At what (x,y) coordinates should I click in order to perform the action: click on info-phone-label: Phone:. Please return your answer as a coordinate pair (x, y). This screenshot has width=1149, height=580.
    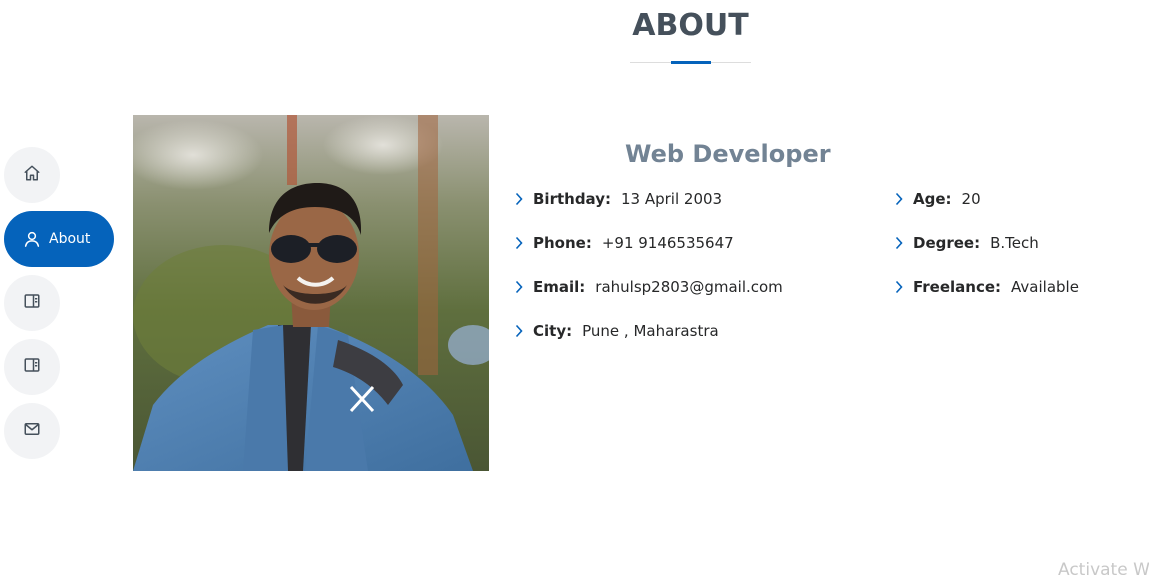
    Looking at the image, I should click on (562, 243).